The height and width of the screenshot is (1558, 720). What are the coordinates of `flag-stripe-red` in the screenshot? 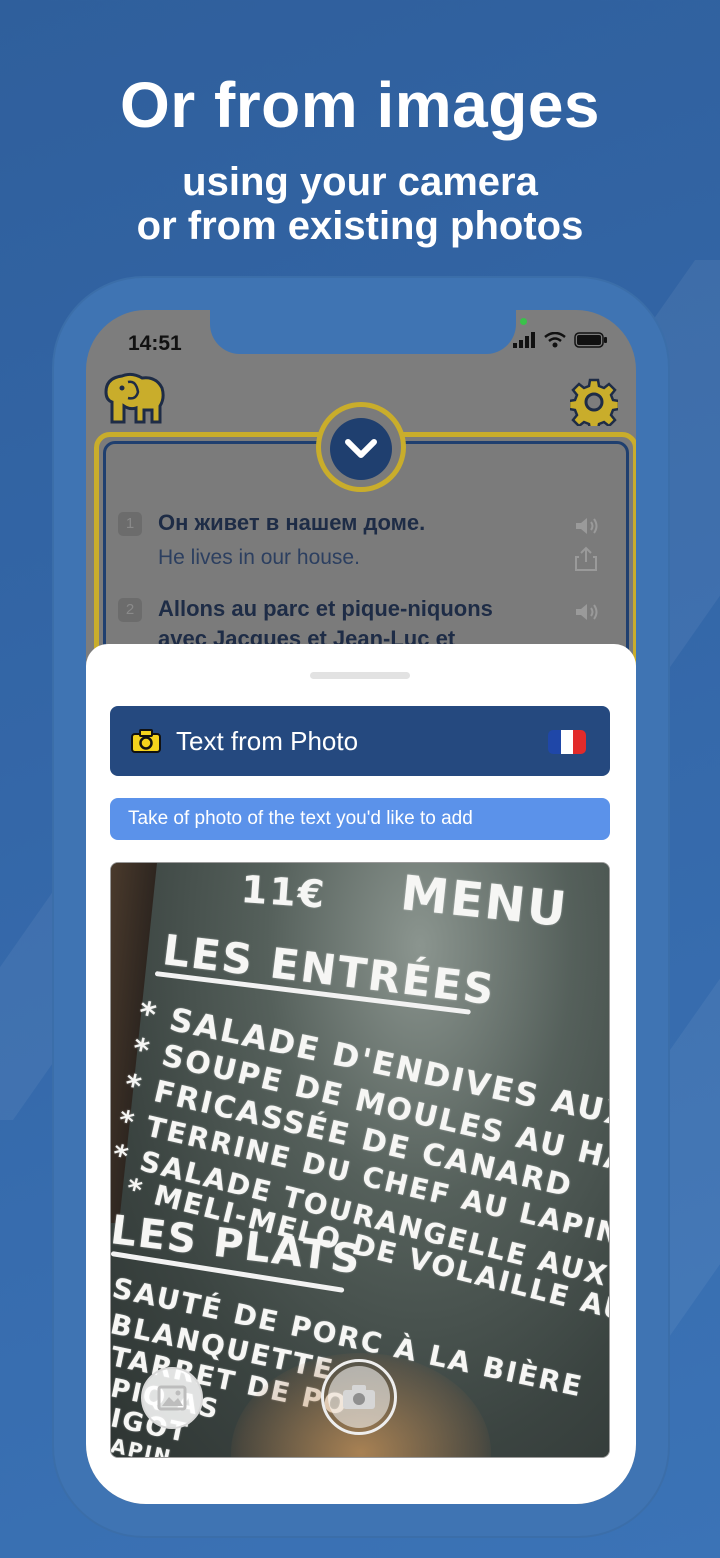 It's located at (579, 742).